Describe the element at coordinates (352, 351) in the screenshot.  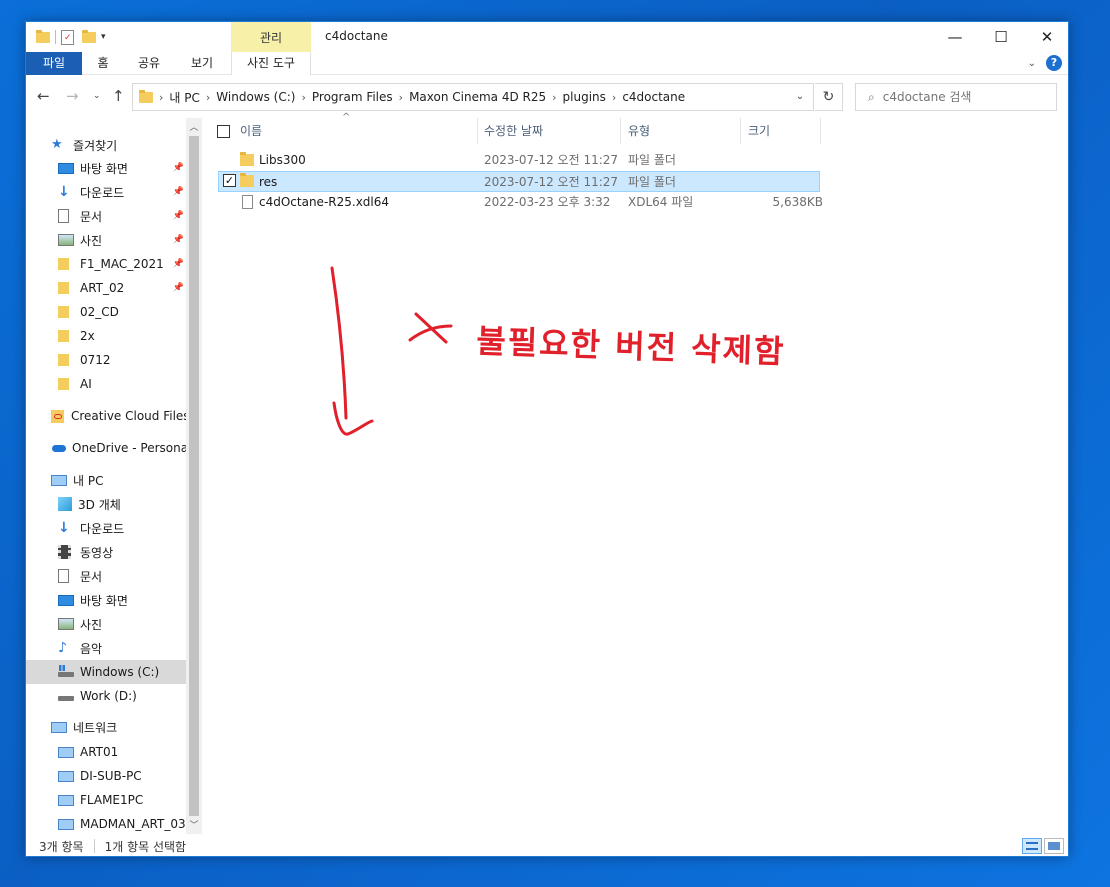
I see `annotation-arrow` at that location.